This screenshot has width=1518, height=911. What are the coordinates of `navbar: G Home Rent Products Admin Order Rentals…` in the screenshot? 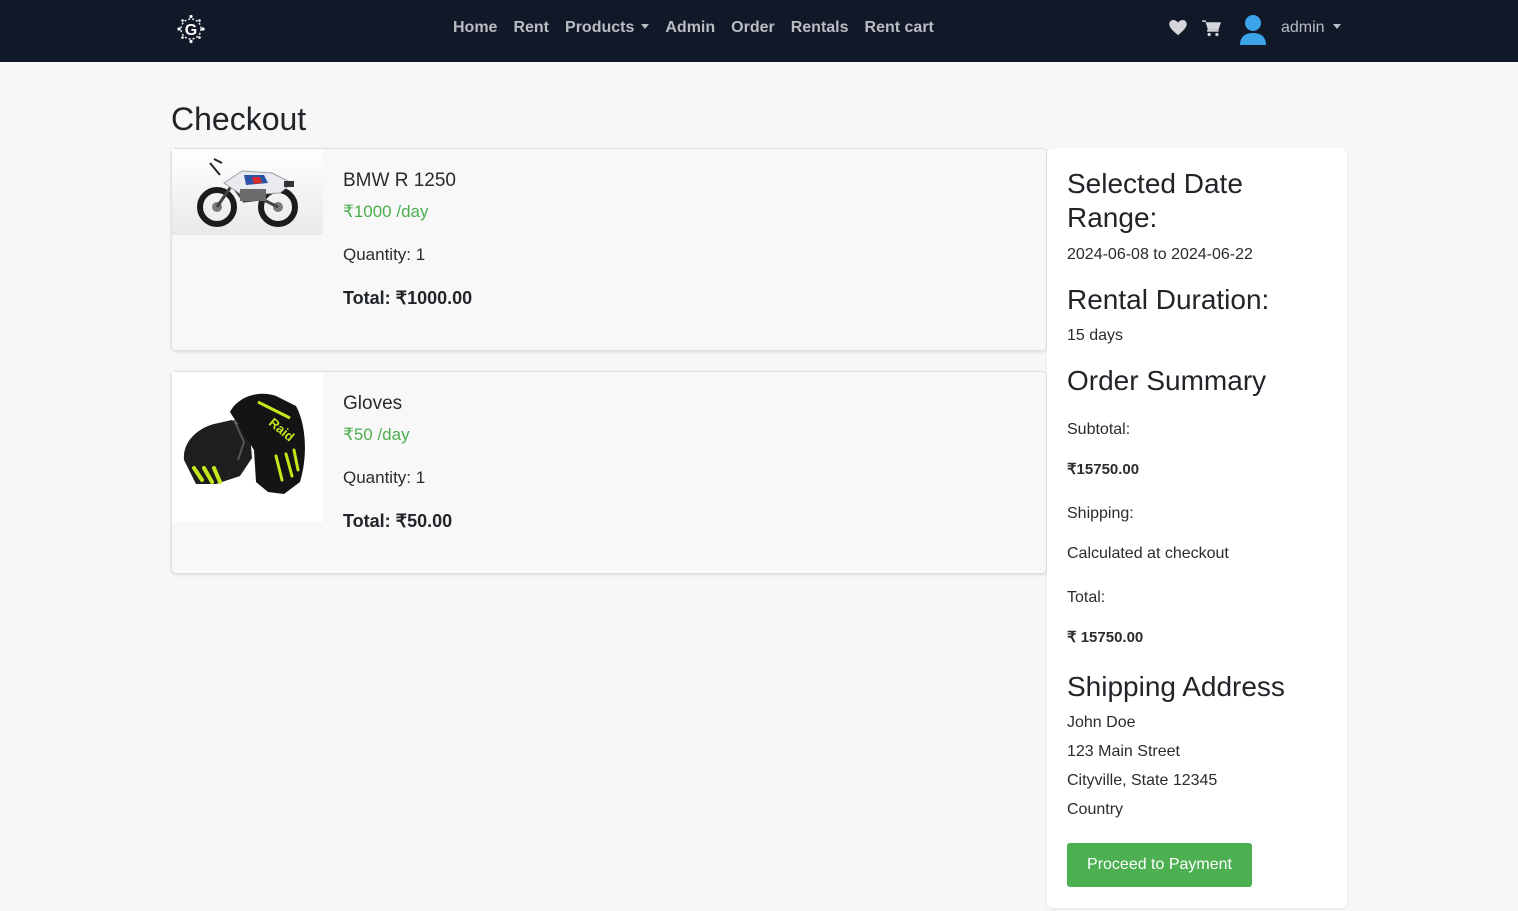 It's located at (759, 31).